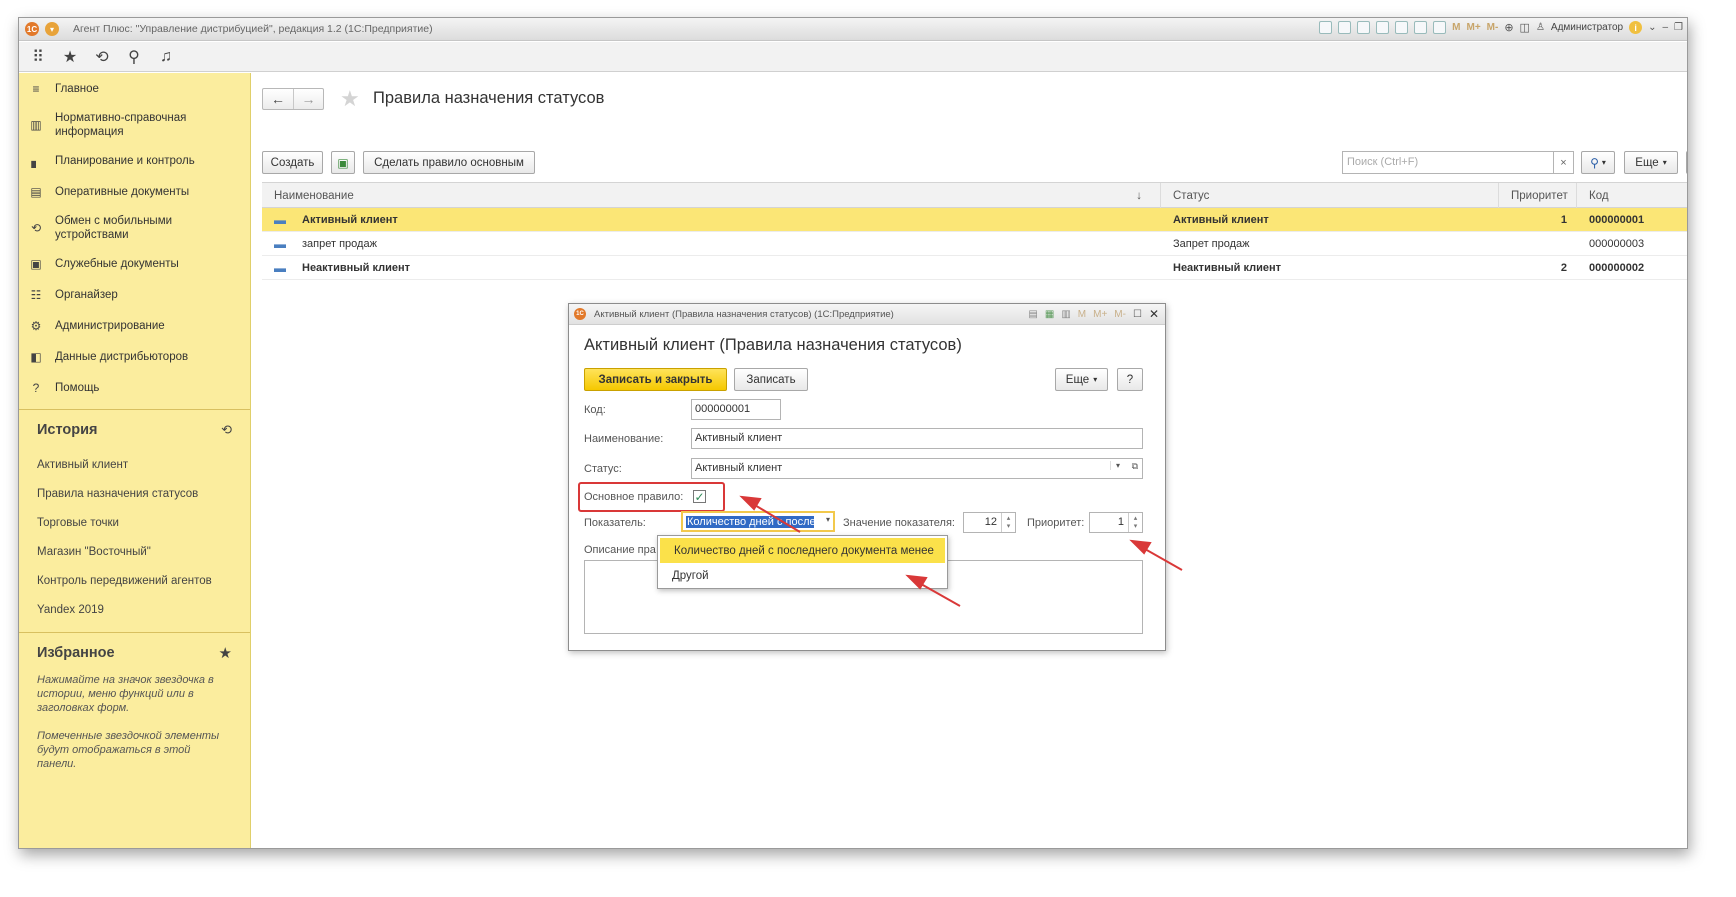 The image size is (1736, 897). I want to click on column-header-code: Код, so click(1632, 195).